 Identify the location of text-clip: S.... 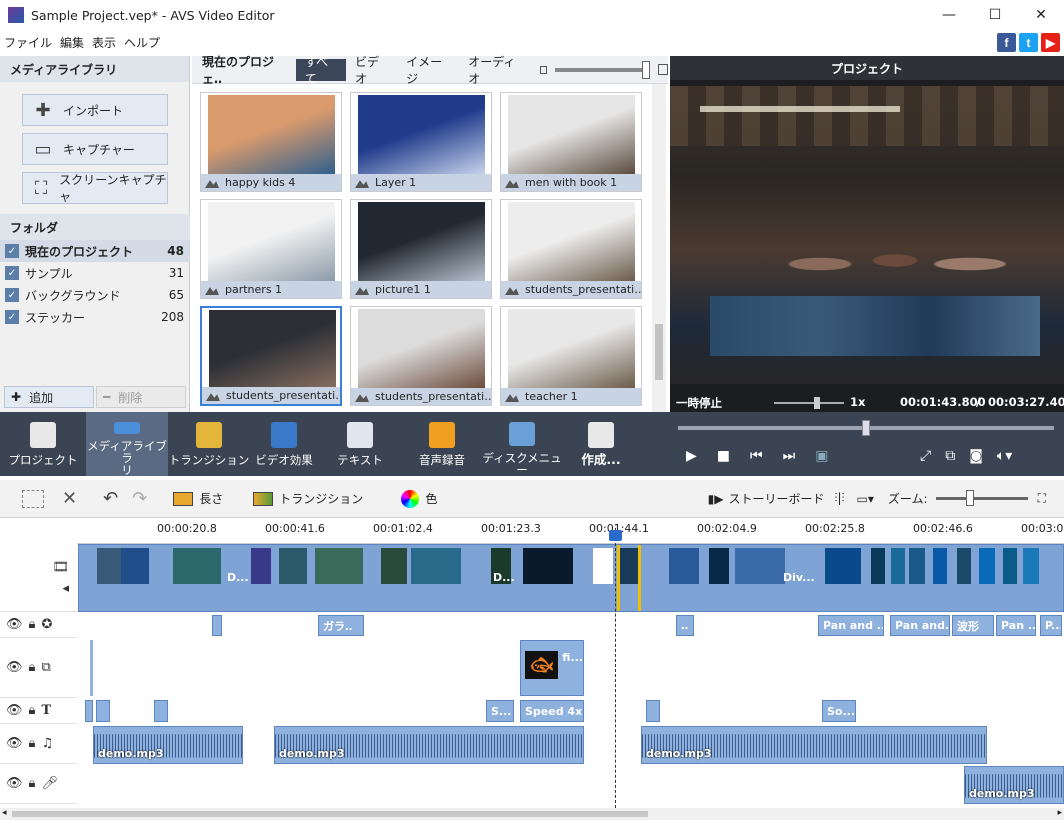
(500, 711).